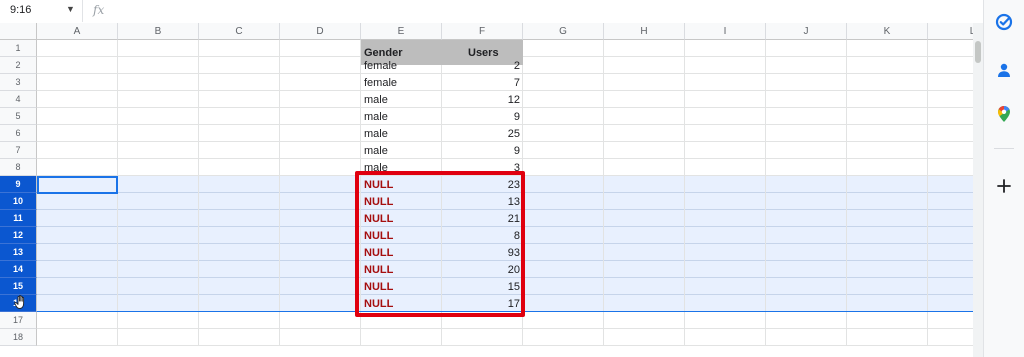  What do you see at coordinates (1004, 114) in the screenshot?
I see `maps-icon` at bounding box center [1004, 114].